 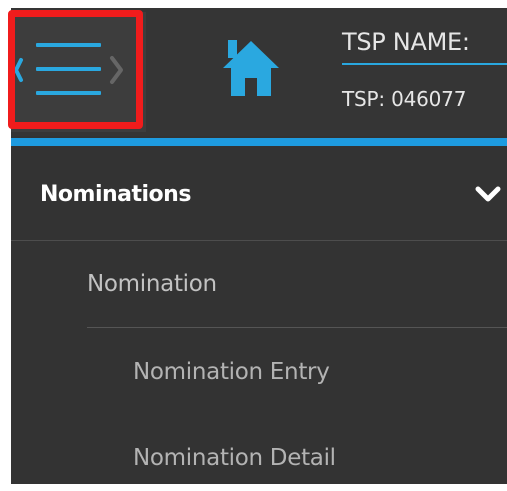 I want to click on home-icon, so click(x=251, y=68).